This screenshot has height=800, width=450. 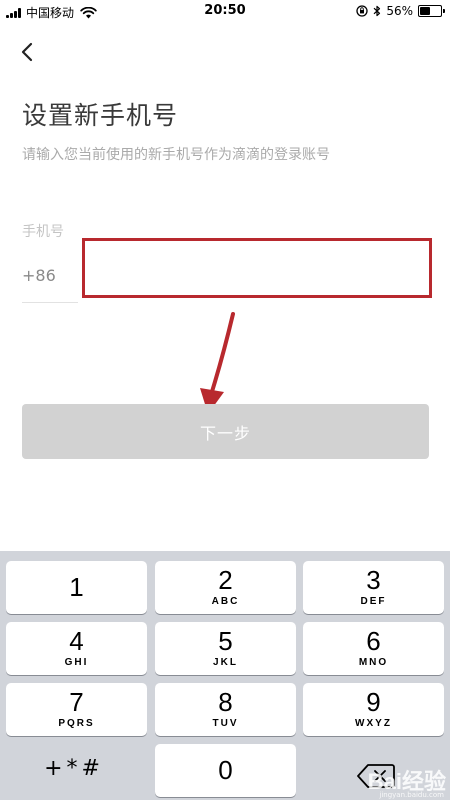 I want to click on key-digit: 5, so click(x=225, y=641).